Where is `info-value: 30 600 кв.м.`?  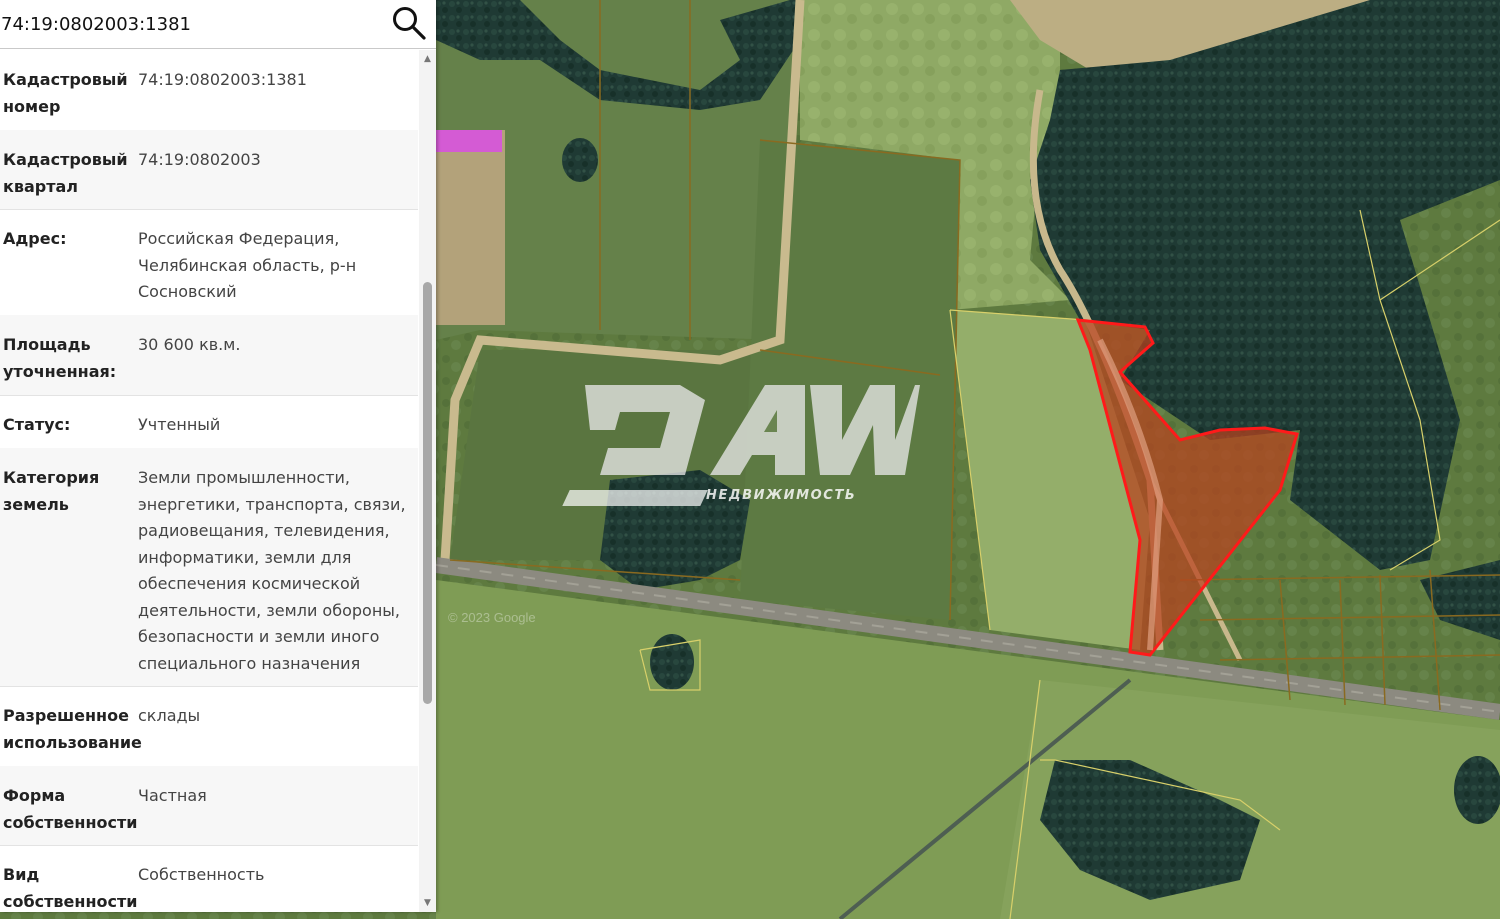
info-value: 30 600 кв.м. is located at coordinates (189, 344).